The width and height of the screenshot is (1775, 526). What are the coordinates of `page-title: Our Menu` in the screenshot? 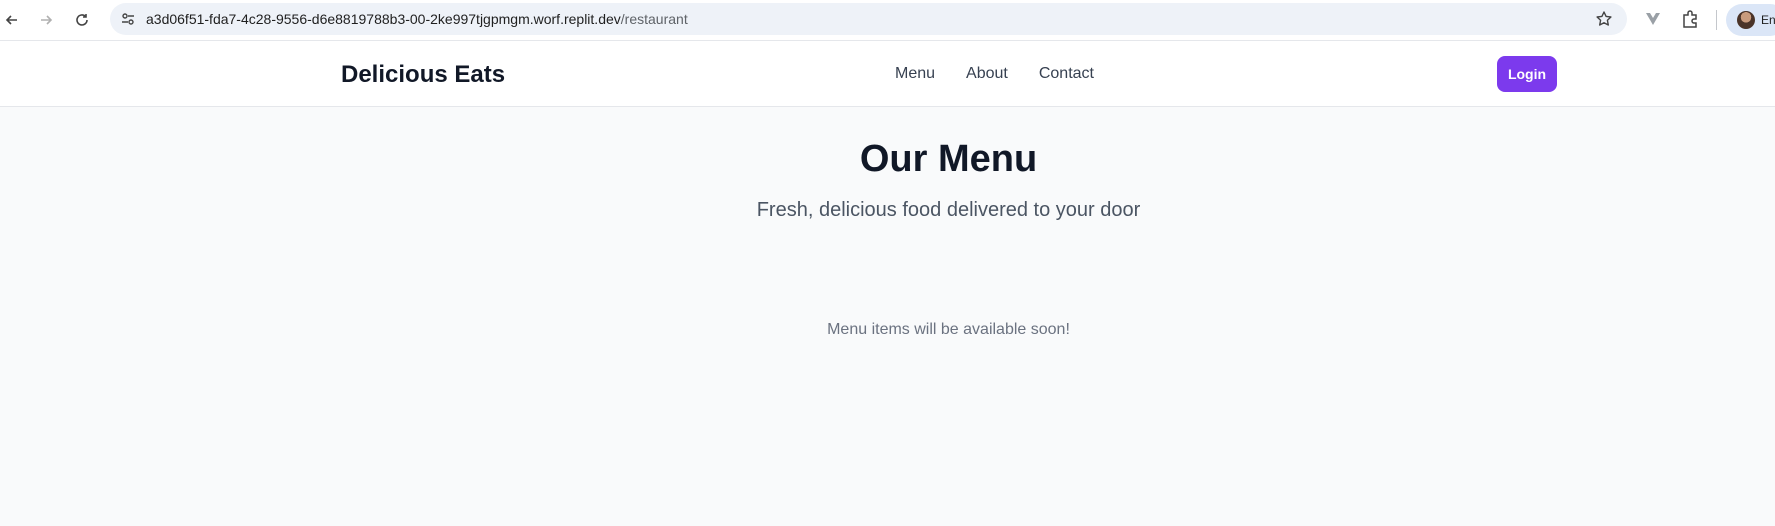 It's located at (948, 159).